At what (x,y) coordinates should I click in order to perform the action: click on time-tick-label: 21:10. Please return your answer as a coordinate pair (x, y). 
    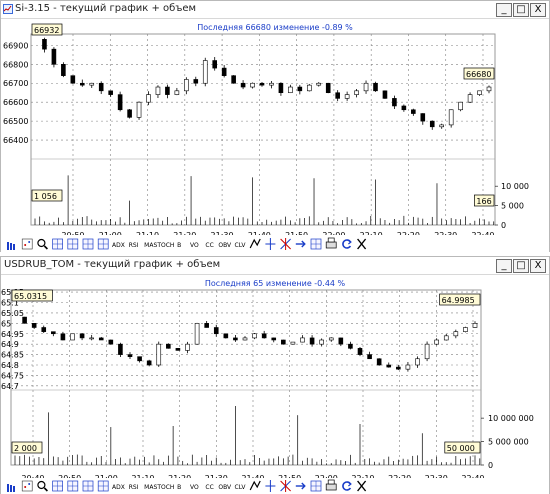
    Looking at the image, I should click on (147, 233).